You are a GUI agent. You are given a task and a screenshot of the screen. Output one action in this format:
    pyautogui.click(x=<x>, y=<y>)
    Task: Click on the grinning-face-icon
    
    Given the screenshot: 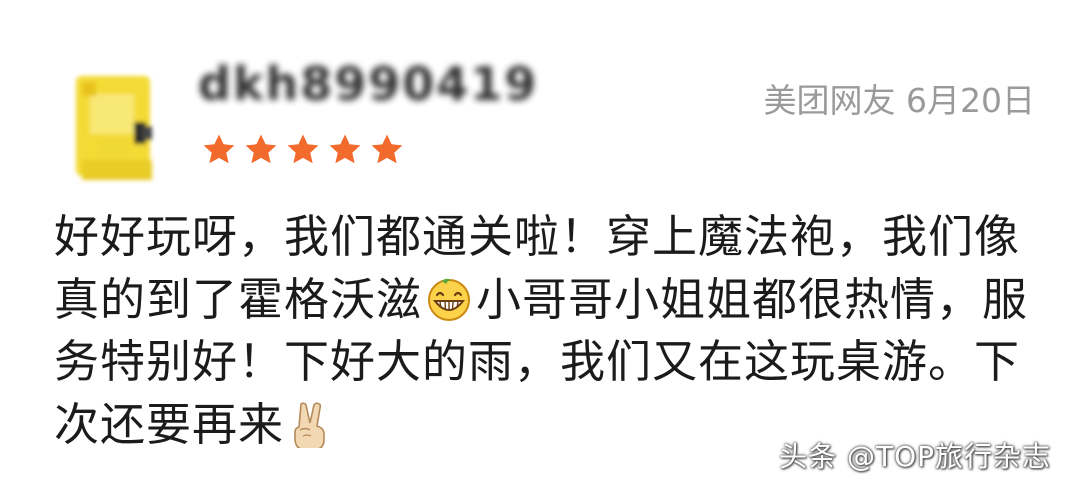 What is the action you would take?
    pyautogui.click(x=449, y=299)
    